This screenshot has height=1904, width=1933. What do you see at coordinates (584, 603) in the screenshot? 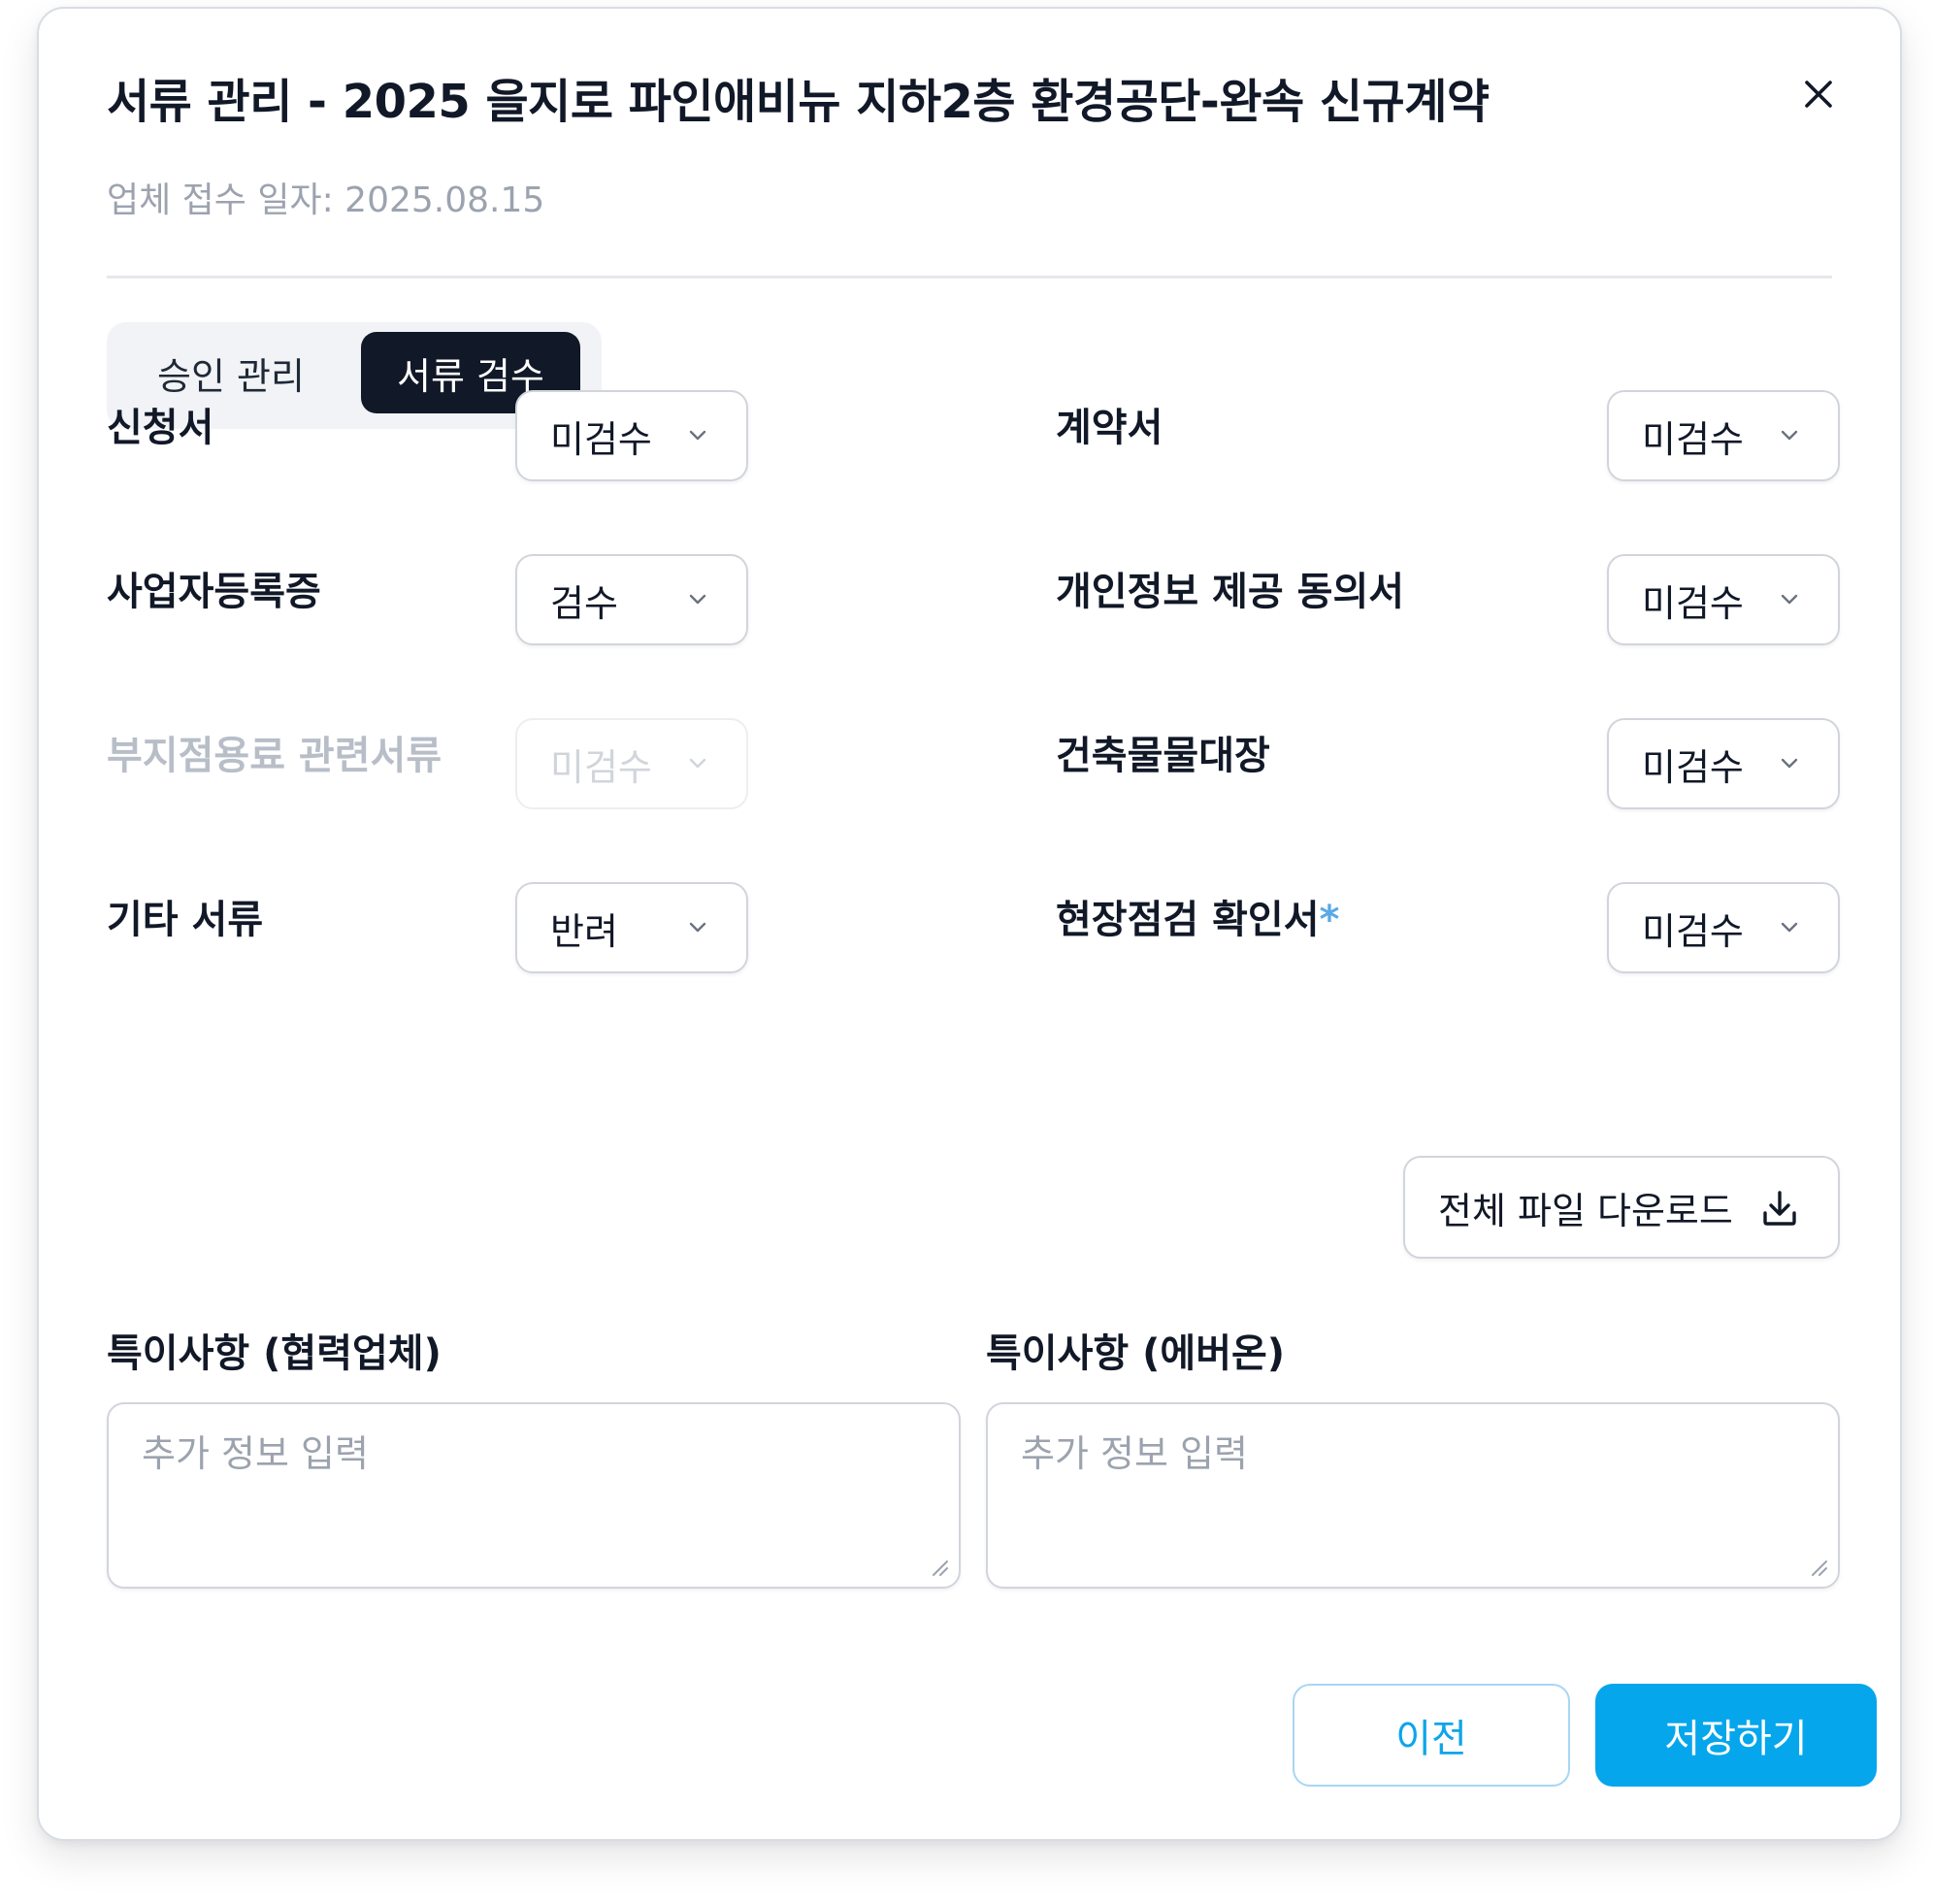
I see `status-value: 검수` at bounding box center [584, 603].